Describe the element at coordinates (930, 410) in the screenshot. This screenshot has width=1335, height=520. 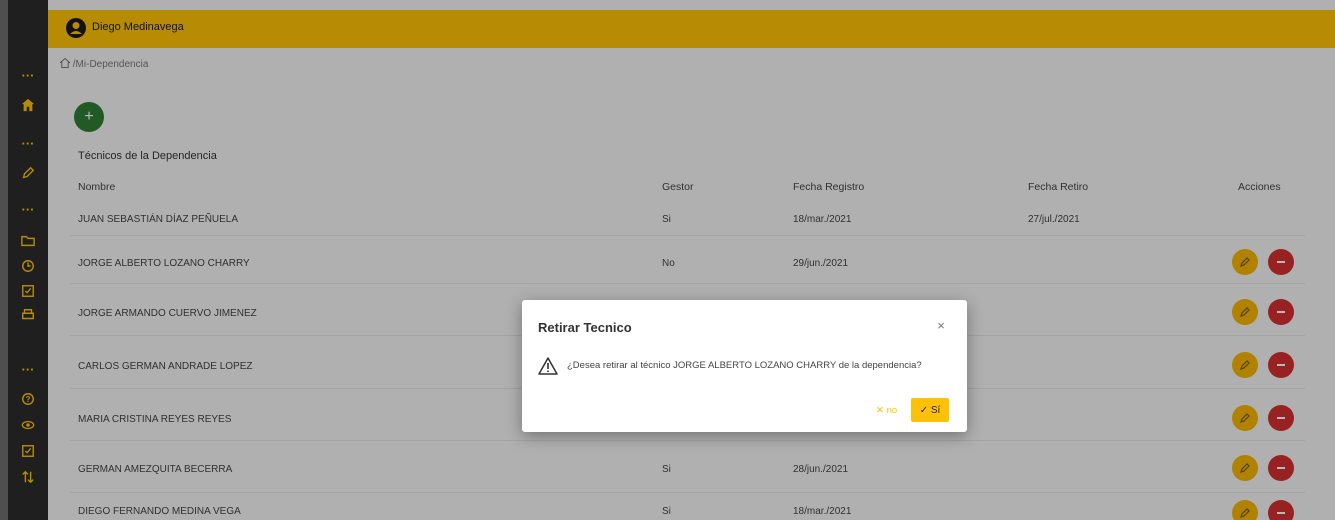
I see `confirm-button: ✓ Sí` at that location.